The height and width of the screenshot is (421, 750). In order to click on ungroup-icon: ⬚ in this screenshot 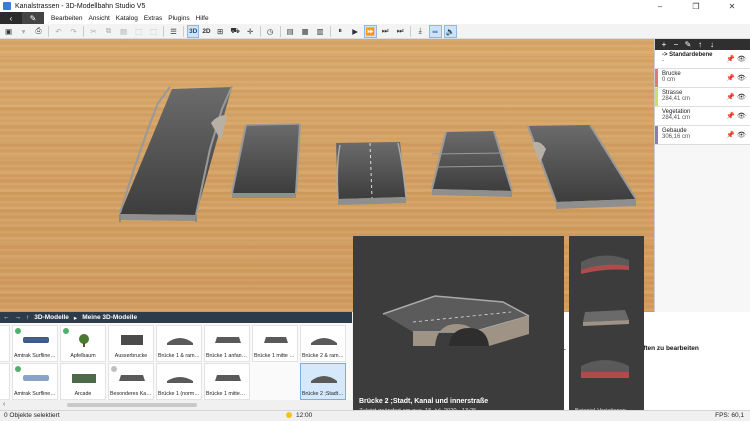, I will do `click(153, 31)`.